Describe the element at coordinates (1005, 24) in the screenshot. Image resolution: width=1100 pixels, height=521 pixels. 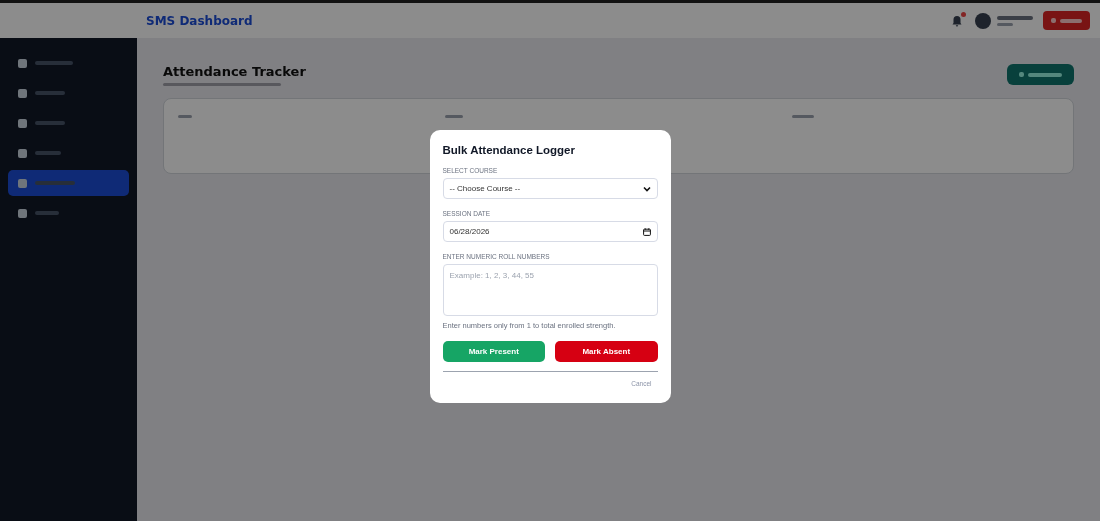
I see `user-role-bar` at that location.